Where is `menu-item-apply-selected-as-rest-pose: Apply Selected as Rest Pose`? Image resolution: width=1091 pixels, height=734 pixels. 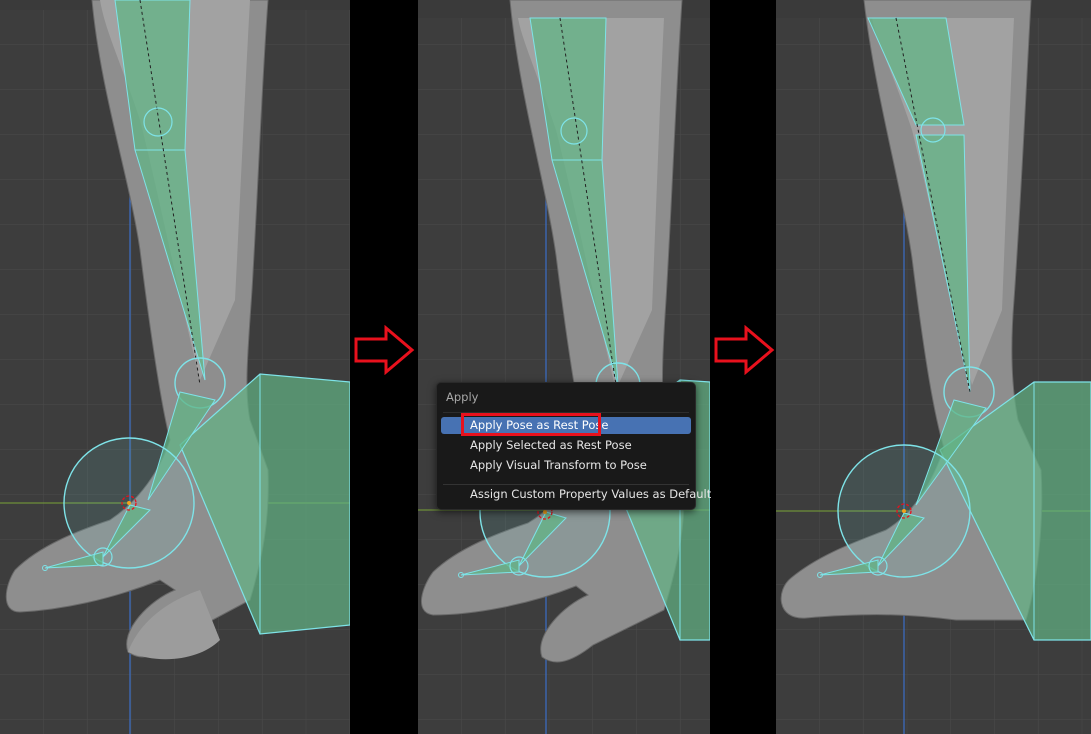
menu-item-apply-selected-as-rest-pose: Apply Selected as Rest Pose is located at coordinates (566, 445).